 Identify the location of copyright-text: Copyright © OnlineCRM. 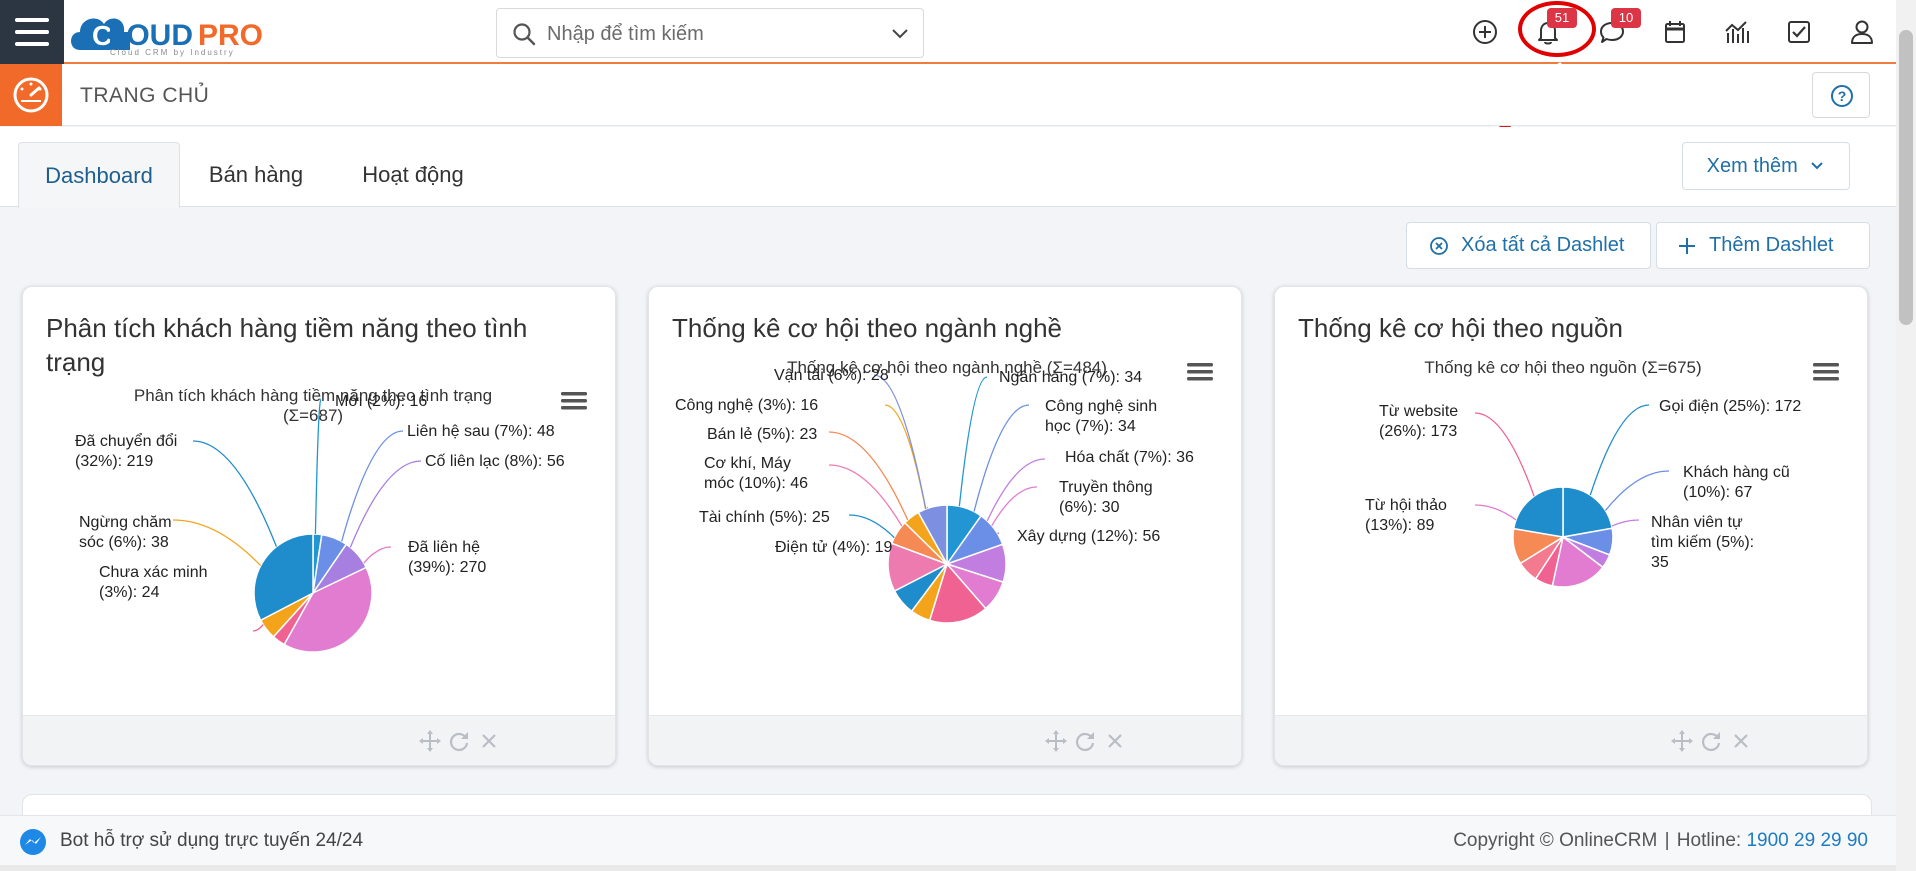
(1555, 840).